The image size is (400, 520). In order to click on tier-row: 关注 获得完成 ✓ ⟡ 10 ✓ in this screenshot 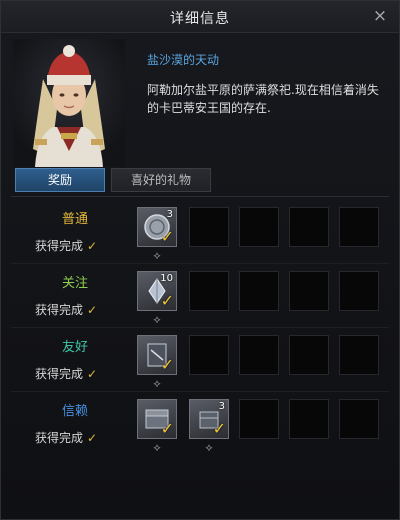, I will do `click(201, 297)`.